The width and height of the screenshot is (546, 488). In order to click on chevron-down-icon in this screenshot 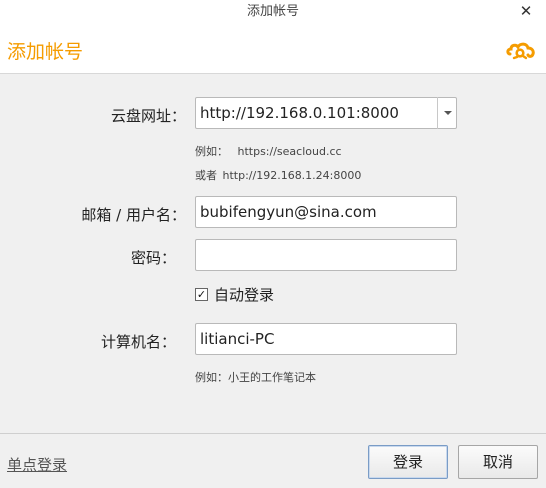, I will do `click(447, 113)`.